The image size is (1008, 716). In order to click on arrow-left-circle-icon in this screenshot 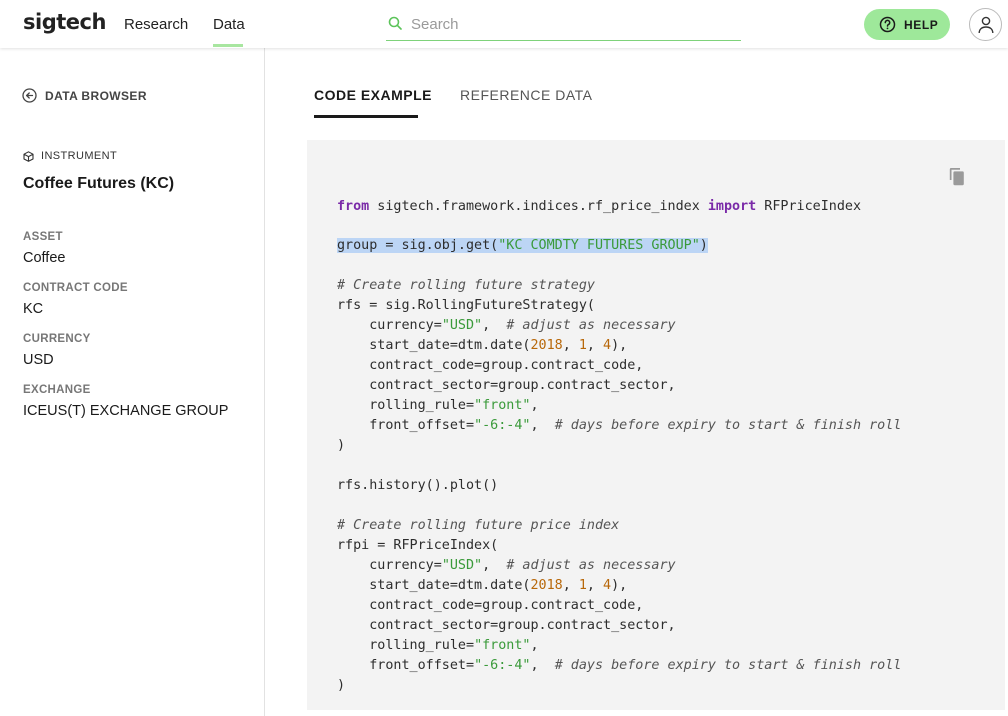, I will do `click(29, 95)`.